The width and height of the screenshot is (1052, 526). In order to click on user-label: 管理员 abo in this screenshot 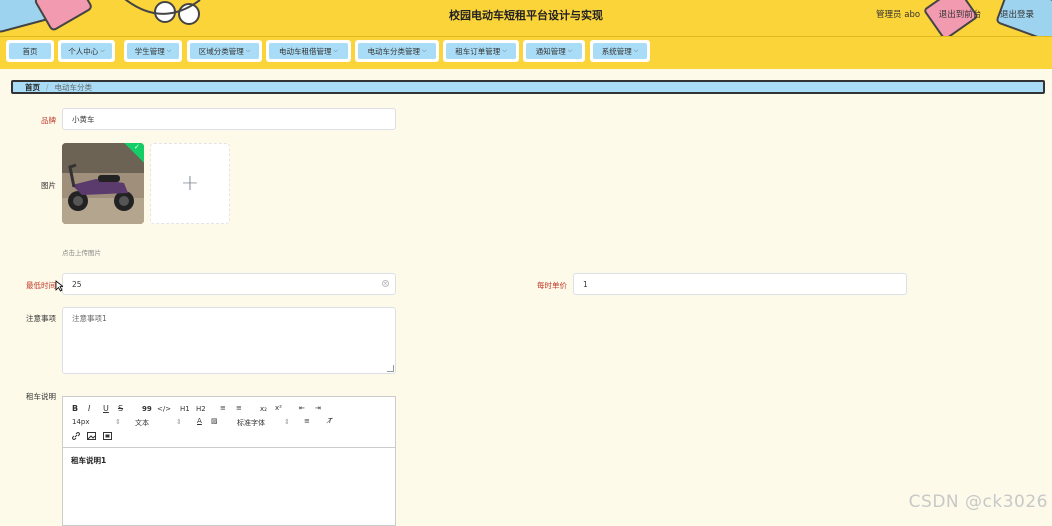, I will do `click(898, 15)`.